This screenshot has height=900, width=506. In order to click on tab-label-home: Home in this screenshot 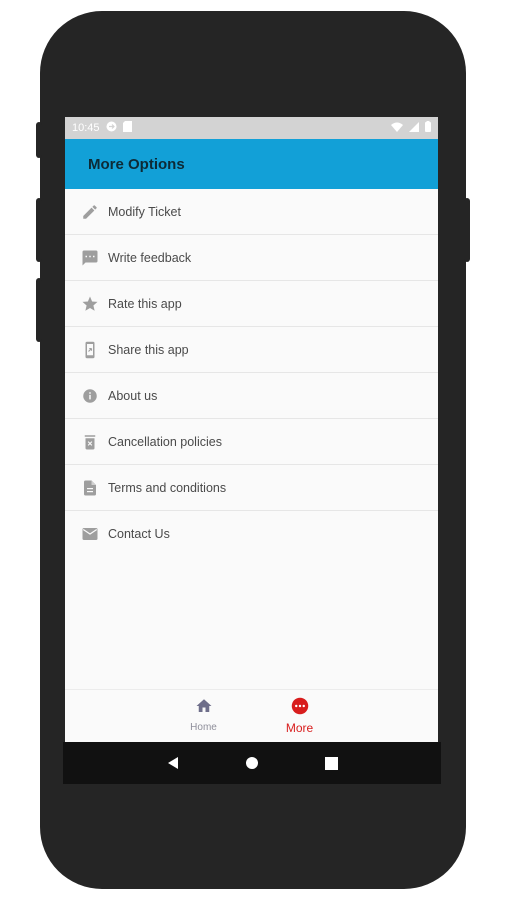, I will do `click(203, 727)`.